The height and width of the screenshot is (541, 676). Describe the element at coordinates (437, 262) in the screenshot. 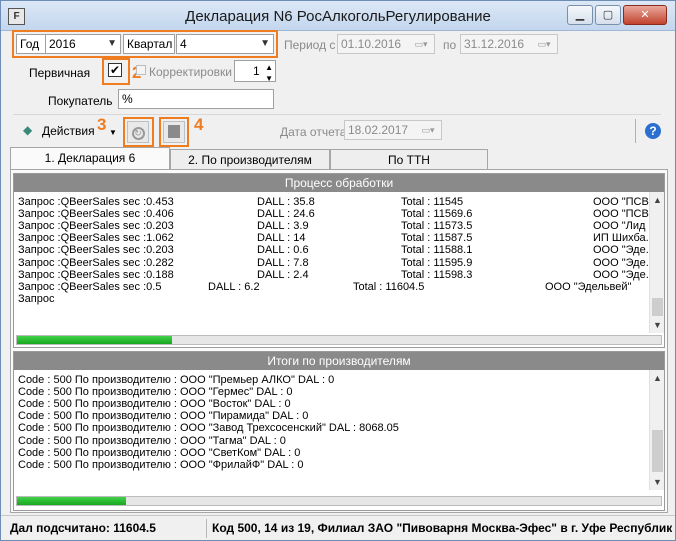

I see `process-row-cell: Total : 11595.9` at that location.